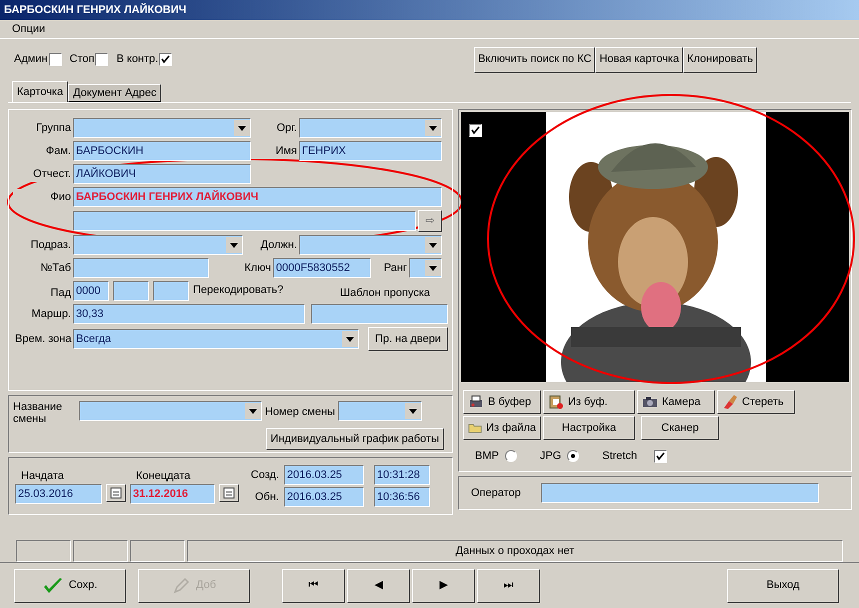 The width and height of the screenshot is (859, 608). I want to click on dropdown-field: Всегда, so click(216, 339).